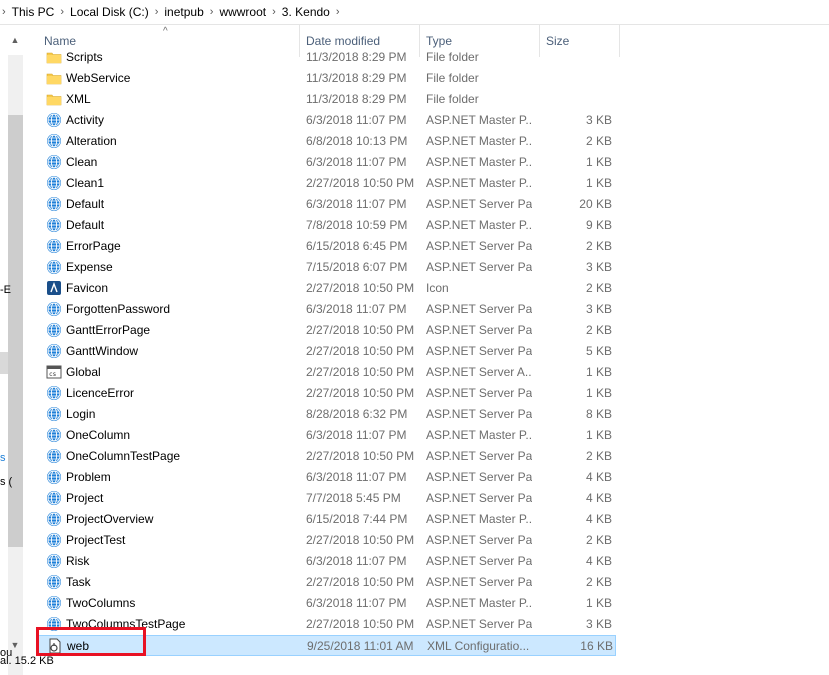 The height and width of the screenshot is (675, 829). Describe the element at coordinates (357, 246) in the screenshot. I see `file-date-modified: 6/15/2018 6:45 PM` at that location.